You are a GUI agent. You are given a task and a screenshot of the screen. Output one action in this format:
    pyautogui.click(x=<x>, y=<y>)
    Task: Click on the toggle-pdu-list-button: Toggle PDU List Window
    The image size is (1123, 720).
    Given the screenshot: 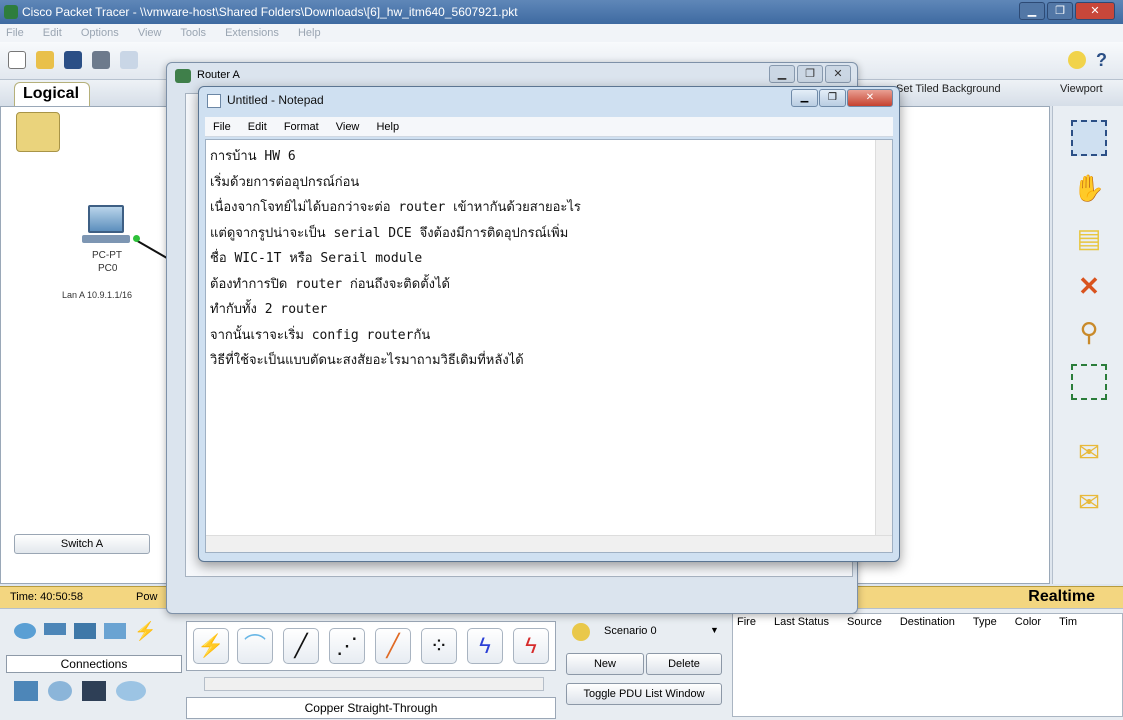 What is the action you would take?
    pyautogui.click(x=644, y=694)
    